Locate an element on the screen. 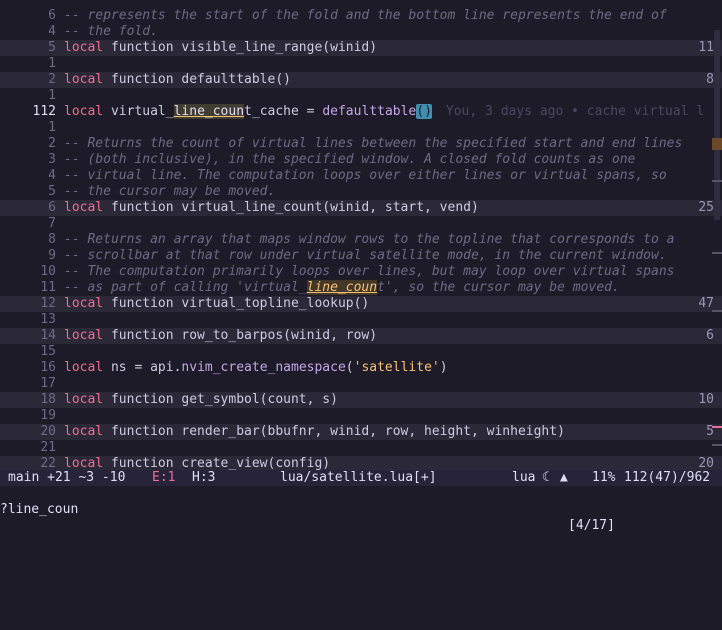 The image size is (722, 630). lua-icon: ☾ is located at coordinates (546, 477).